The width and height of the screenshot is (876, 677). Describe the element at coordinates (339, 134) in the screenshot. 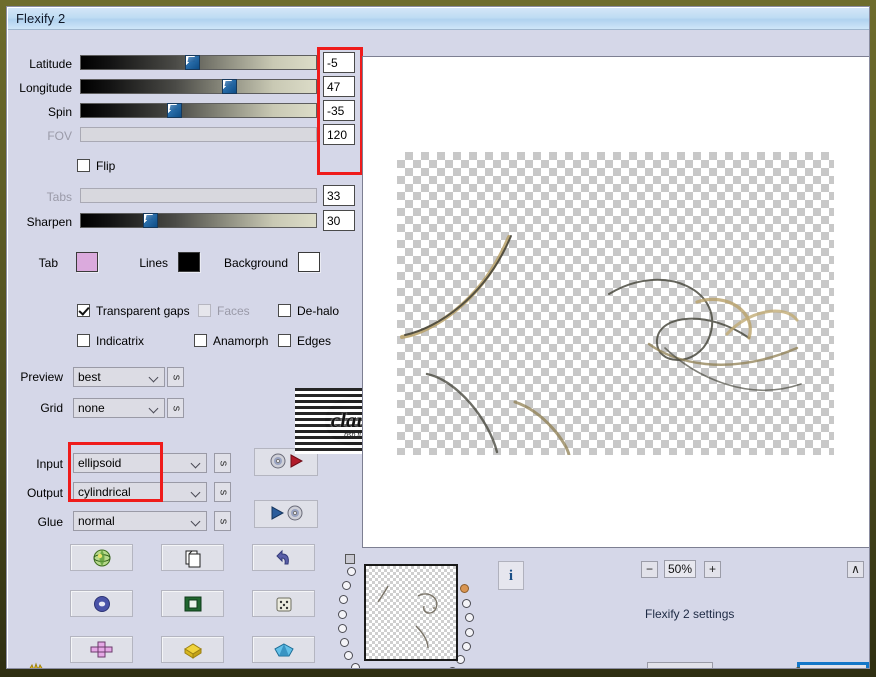

I see `value-fov: 120` at that location.